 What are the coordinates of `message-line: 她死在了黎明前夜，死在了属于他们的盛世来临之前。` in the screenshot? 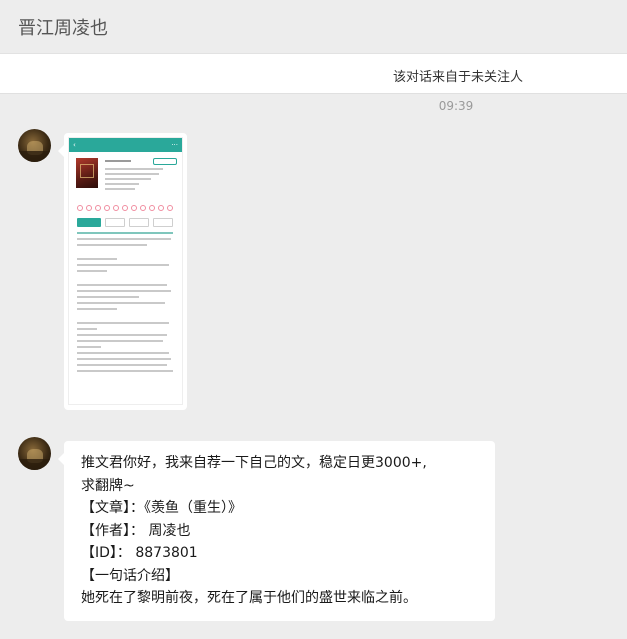 It's located at (249, 598).